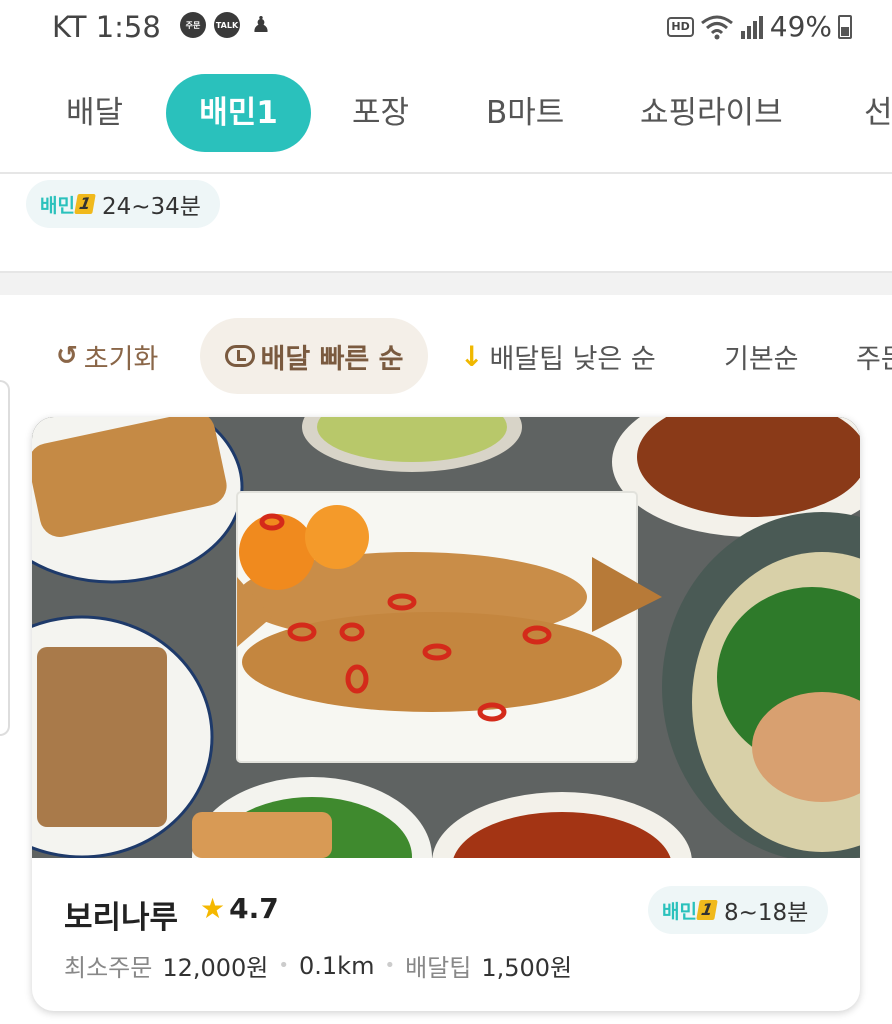 This screenshot has height=1024, width=892. What do you see at coordinates (761, 359) in the screenshot?
I see `sort-basic-label: 기본순` at bounding box center [761, 359].